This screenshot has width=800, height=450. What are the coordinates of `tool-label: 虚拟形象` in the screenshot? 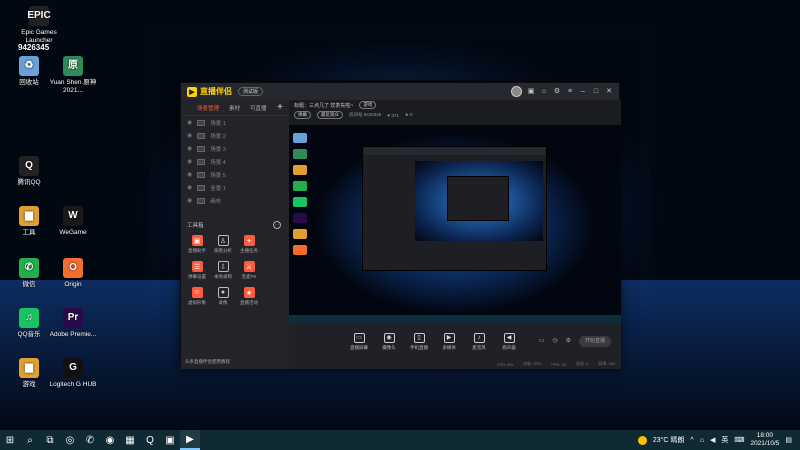 It's located at (197, 302).